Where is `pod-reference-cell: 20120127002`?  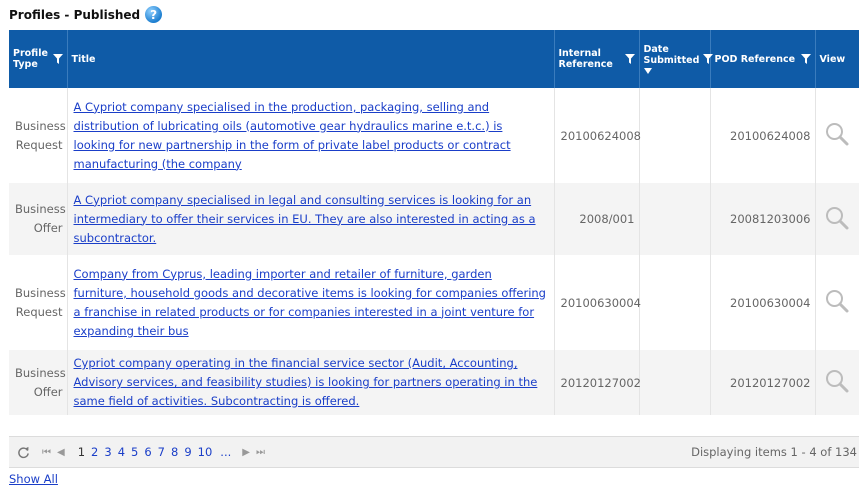 pod-reference-cell: 20120127002 is located at coordinates (763, 382).